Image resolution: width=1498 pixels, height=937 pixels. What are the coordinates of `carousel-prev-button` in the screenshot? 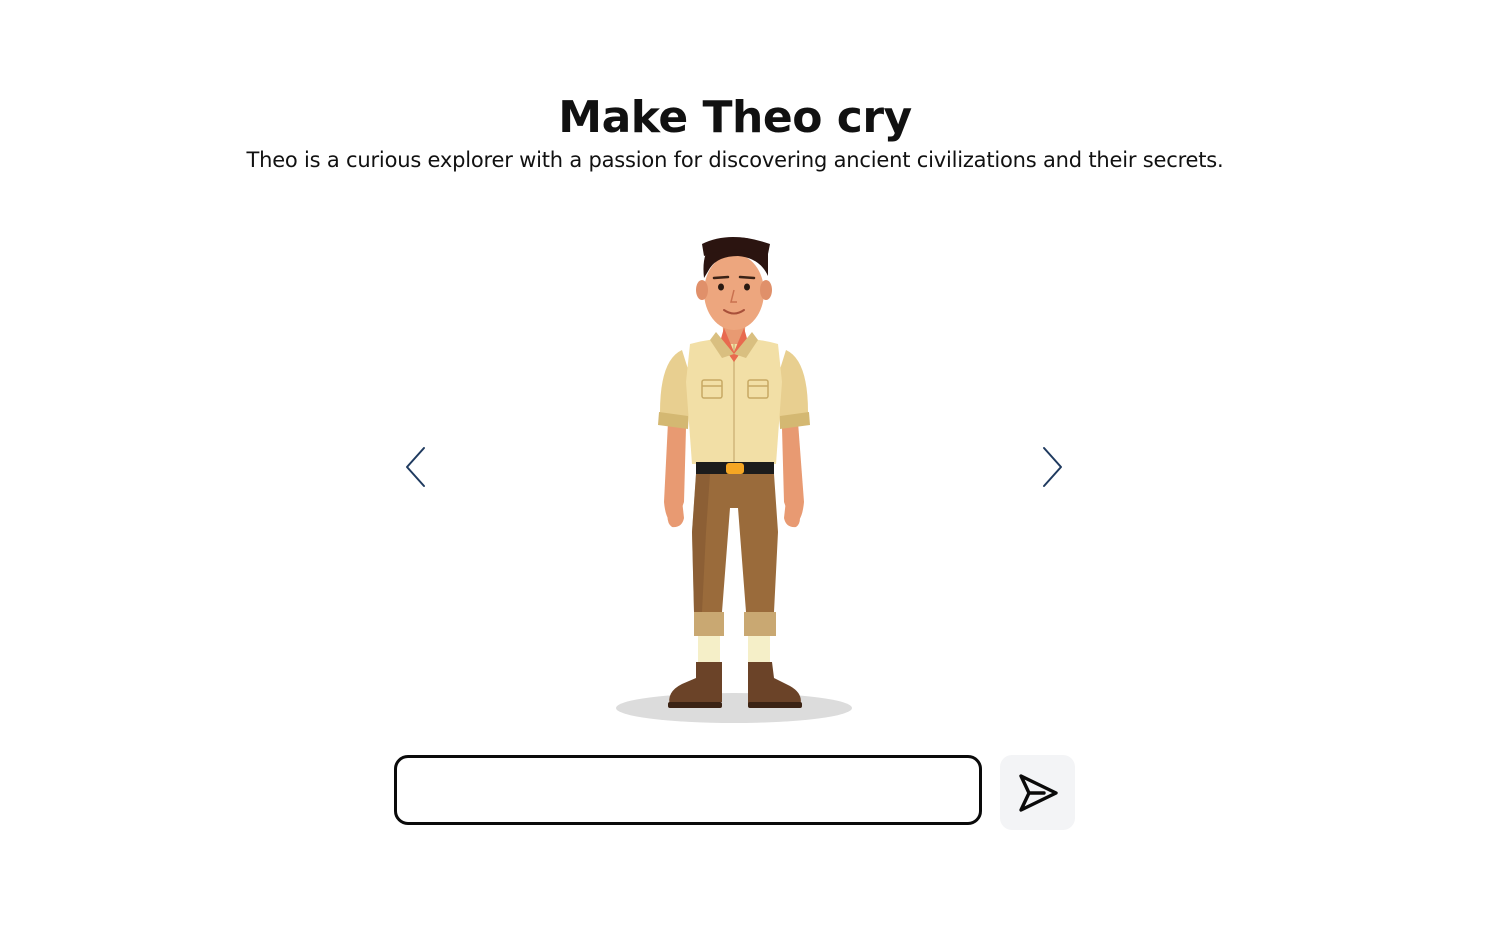 It's located at (416, 467).